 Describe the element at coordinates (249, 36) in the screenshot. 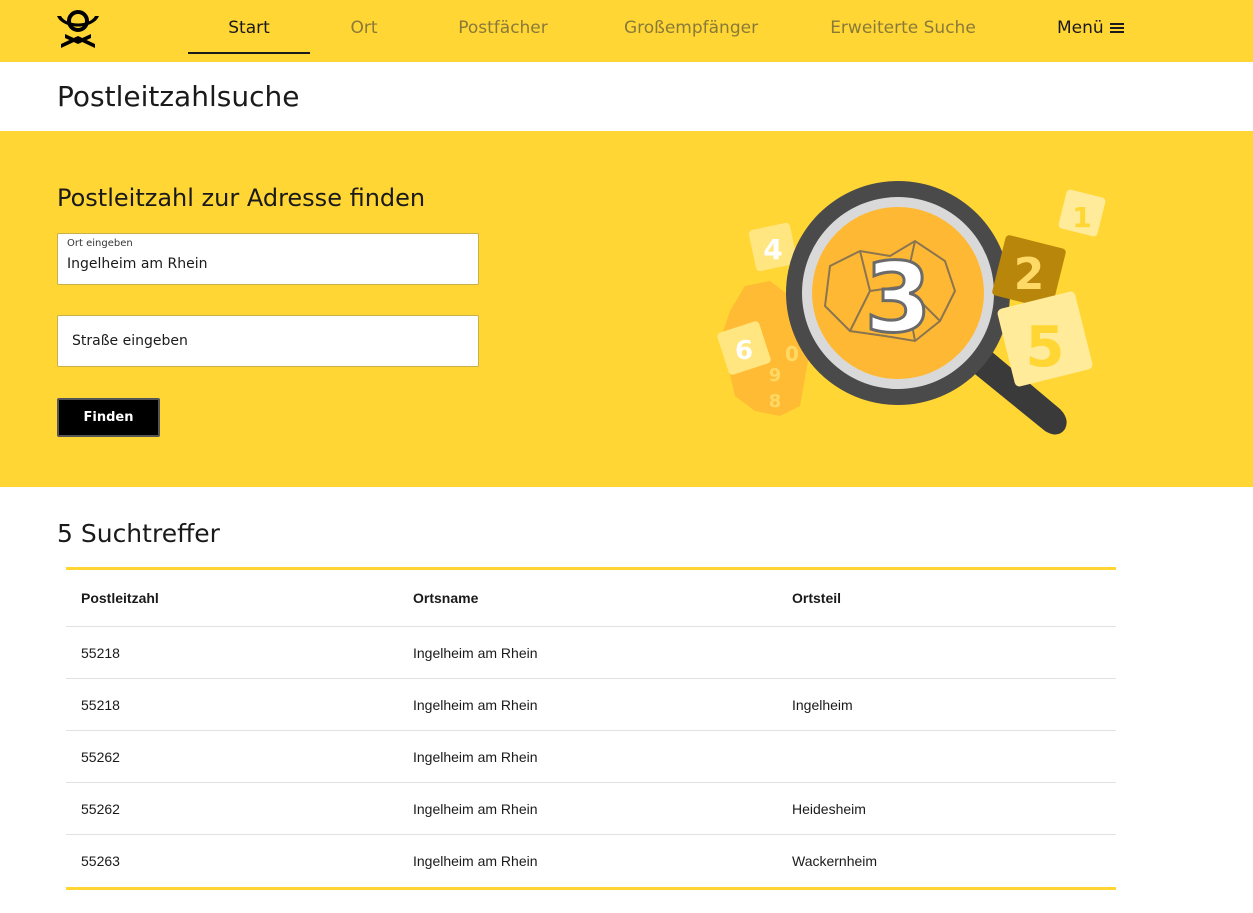

I see `nav-tab-start: Start` at that location.